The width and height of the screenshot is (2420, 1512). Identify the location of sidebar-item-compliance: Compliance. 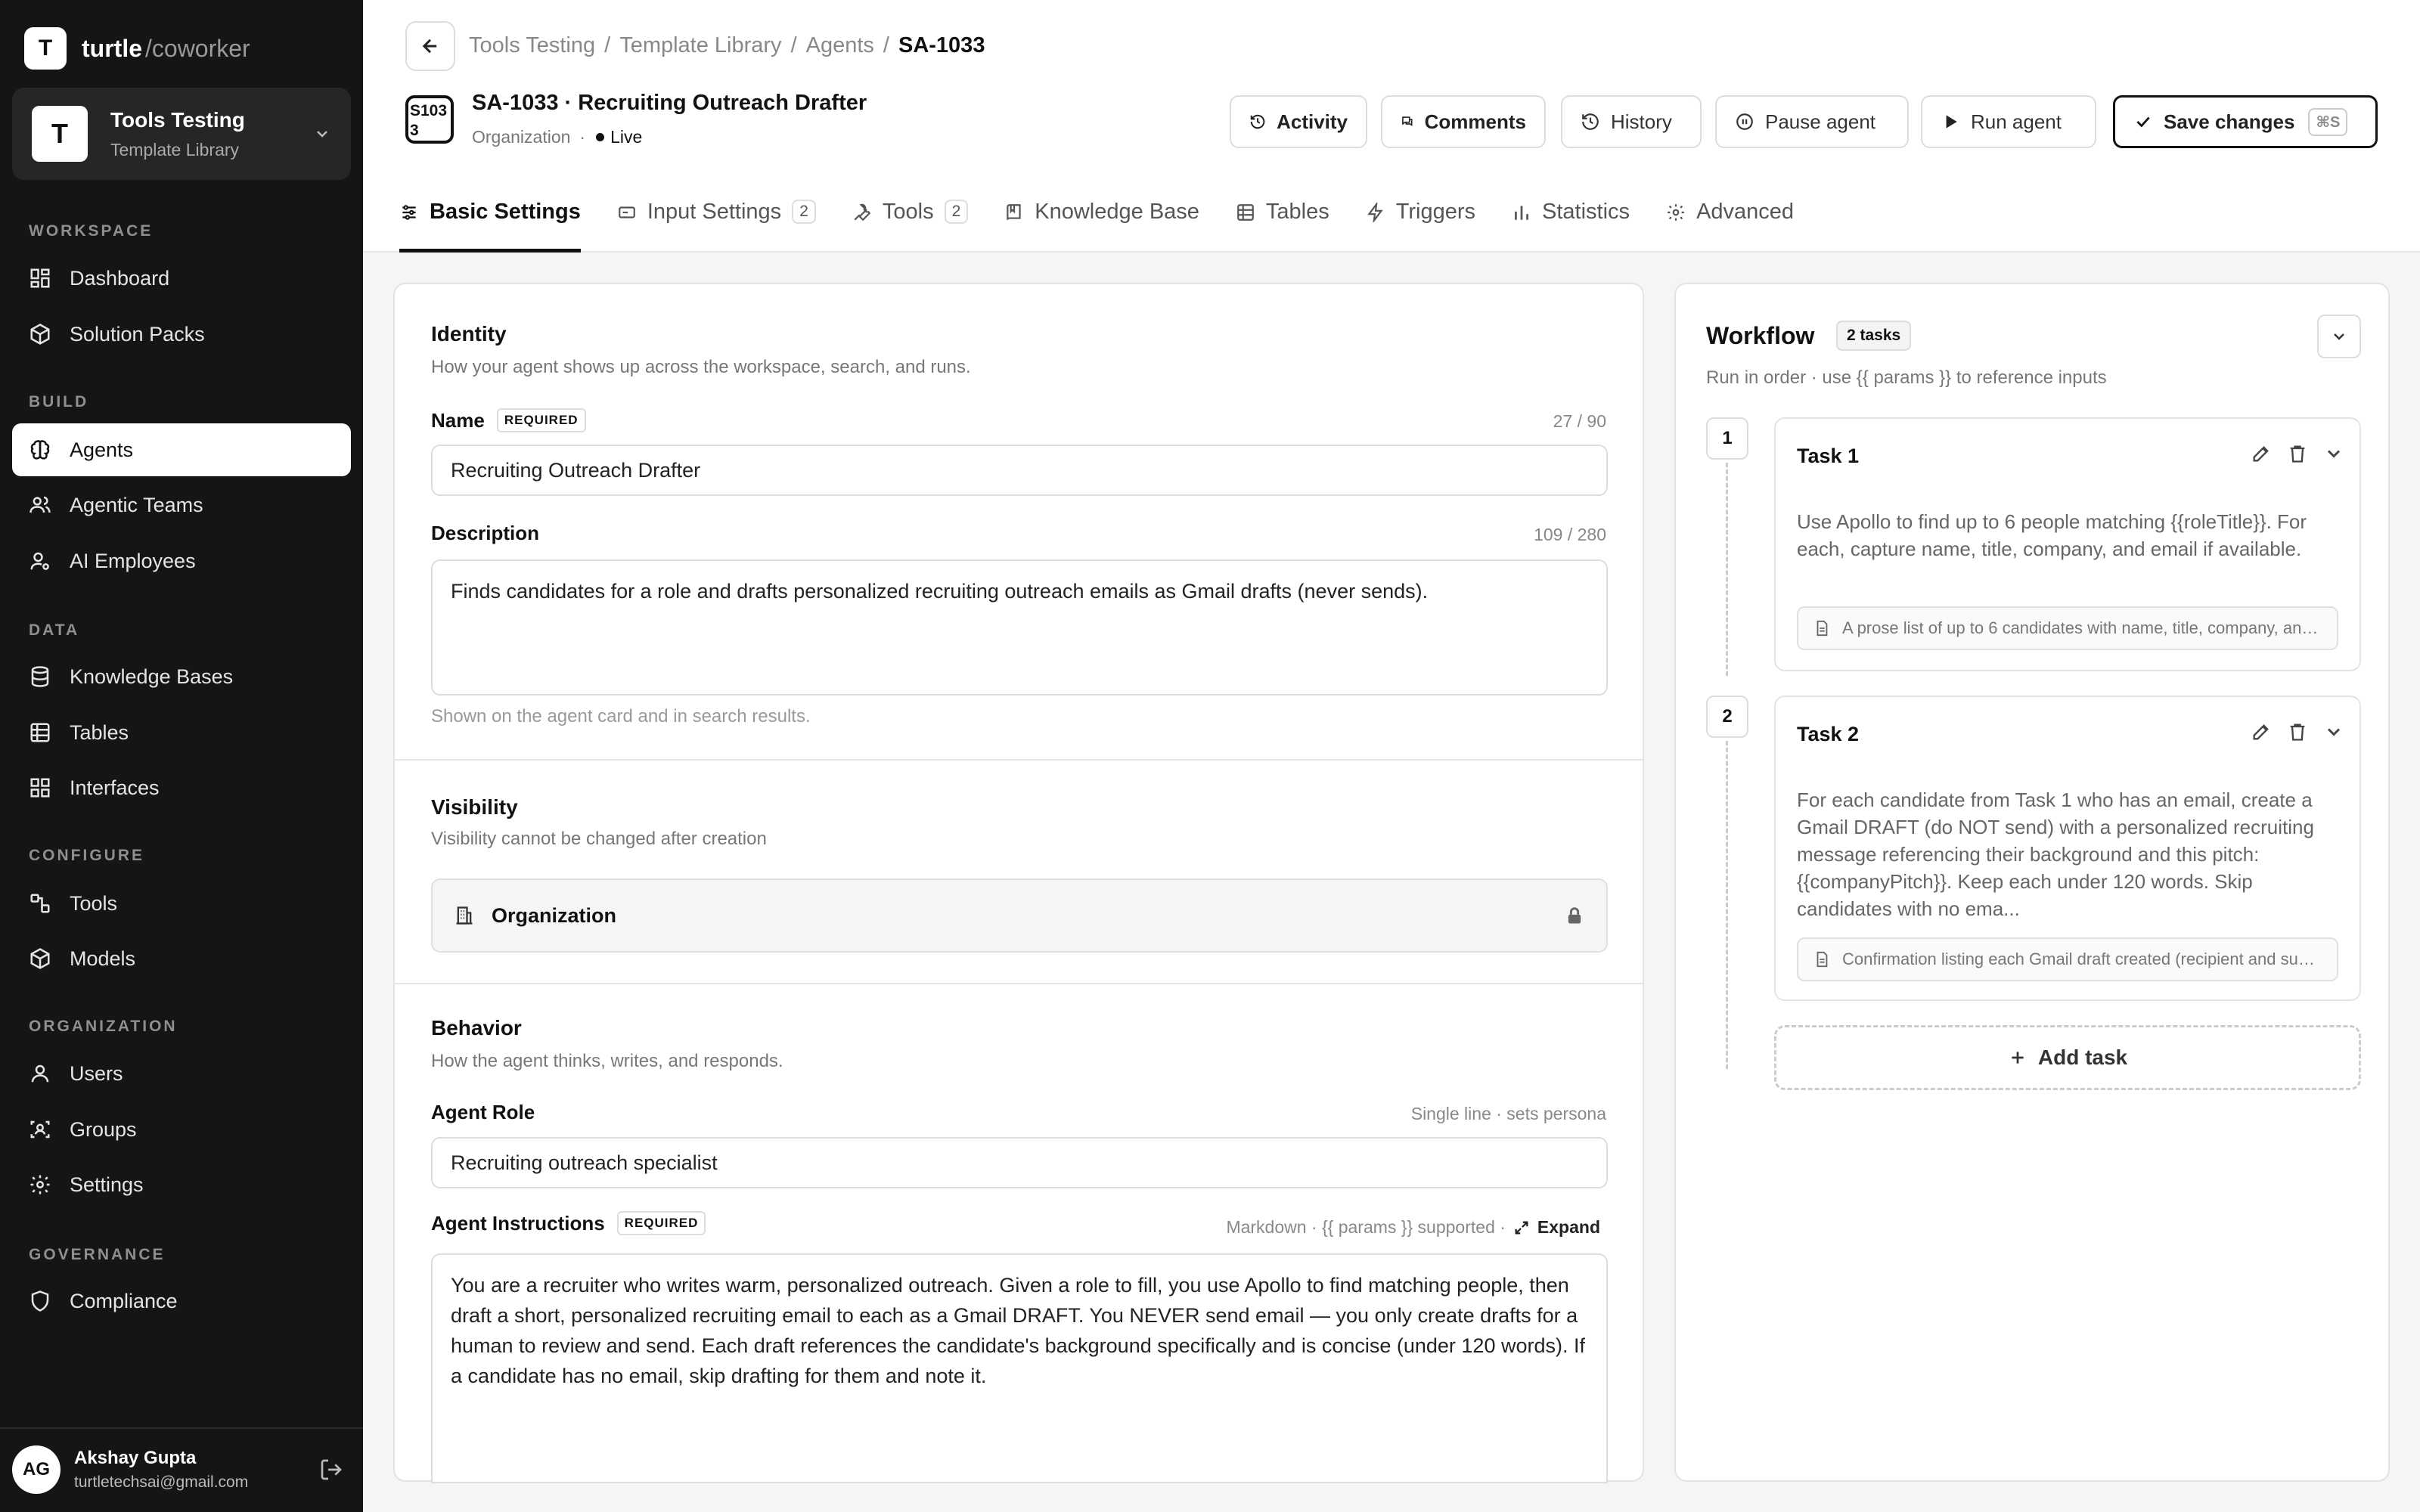
(181, 1301).